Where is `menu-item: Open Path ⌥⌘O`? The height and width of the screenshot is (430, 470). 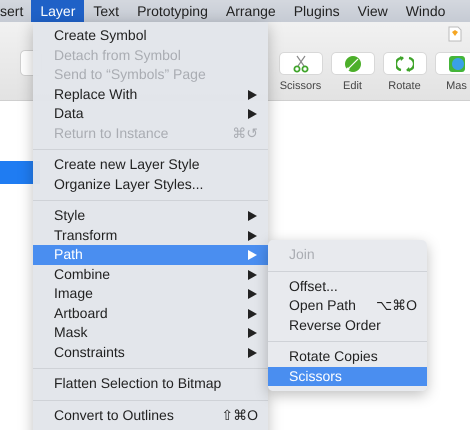 menu-item: Open Path ⌥⌘O is located at coordinates (347, 306).